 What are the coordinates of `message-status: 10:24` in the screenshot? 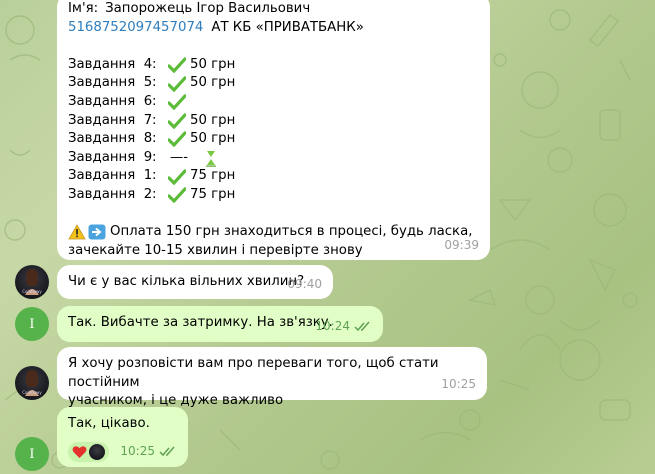 It's located at (343, 326).